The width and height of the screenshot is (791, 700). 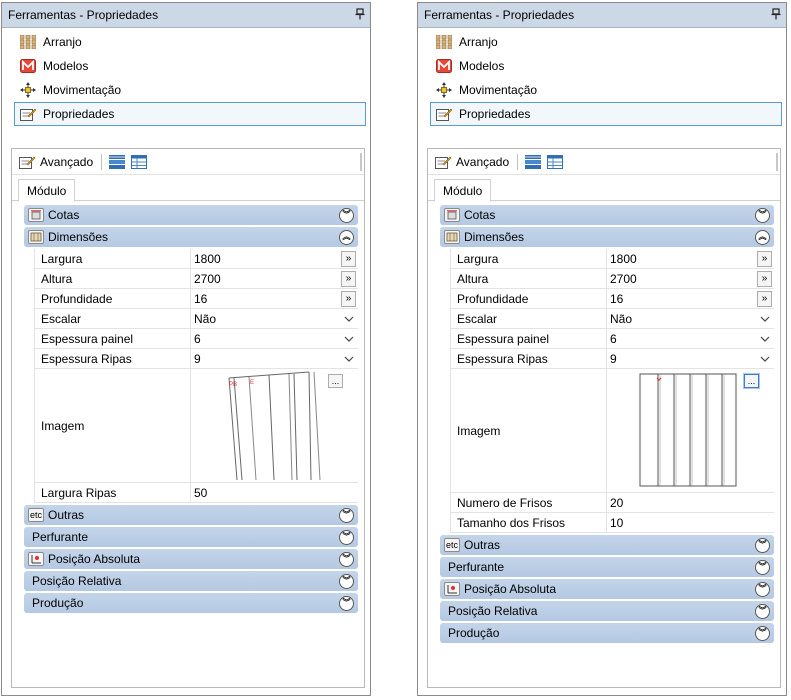 I want to click on nav-label: Propriedades, so click(x=79, y=114).